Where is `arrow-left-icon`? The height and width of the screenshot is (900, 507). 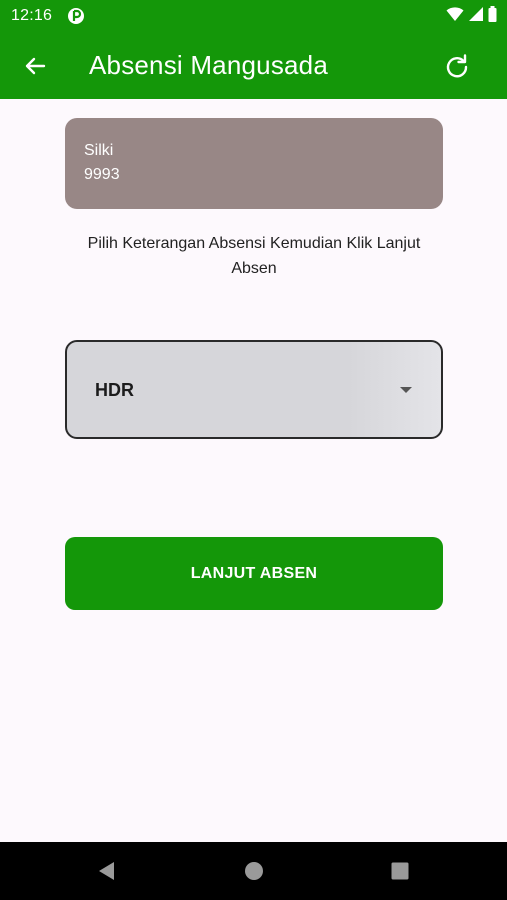 arrow-left-icon is located at coordinates (35, 66).